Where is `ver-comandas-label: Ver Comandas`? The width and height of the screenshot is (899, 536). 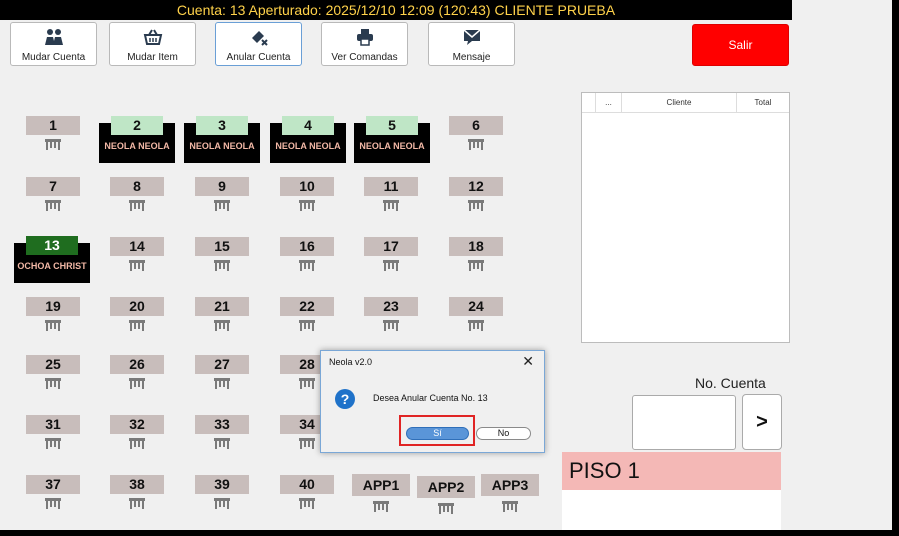
ver-comandas-label: Ver Comandas is located at coordinates (364, 57).